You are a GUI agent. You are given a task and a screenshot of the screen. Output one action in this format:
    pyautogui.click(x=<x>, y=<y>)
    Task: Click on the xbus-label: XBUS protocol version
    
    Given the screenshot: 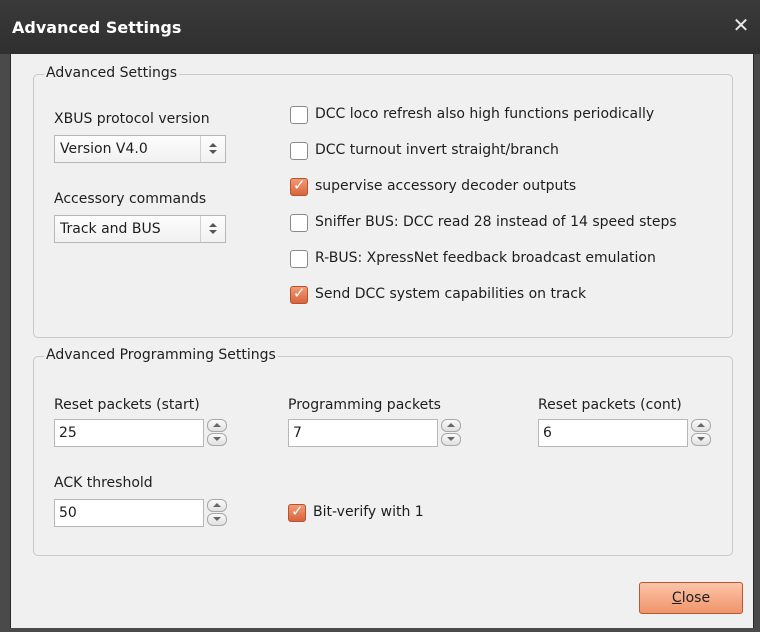 What is the action you would take?
    pyautogui.click(x=132, y=119)
    